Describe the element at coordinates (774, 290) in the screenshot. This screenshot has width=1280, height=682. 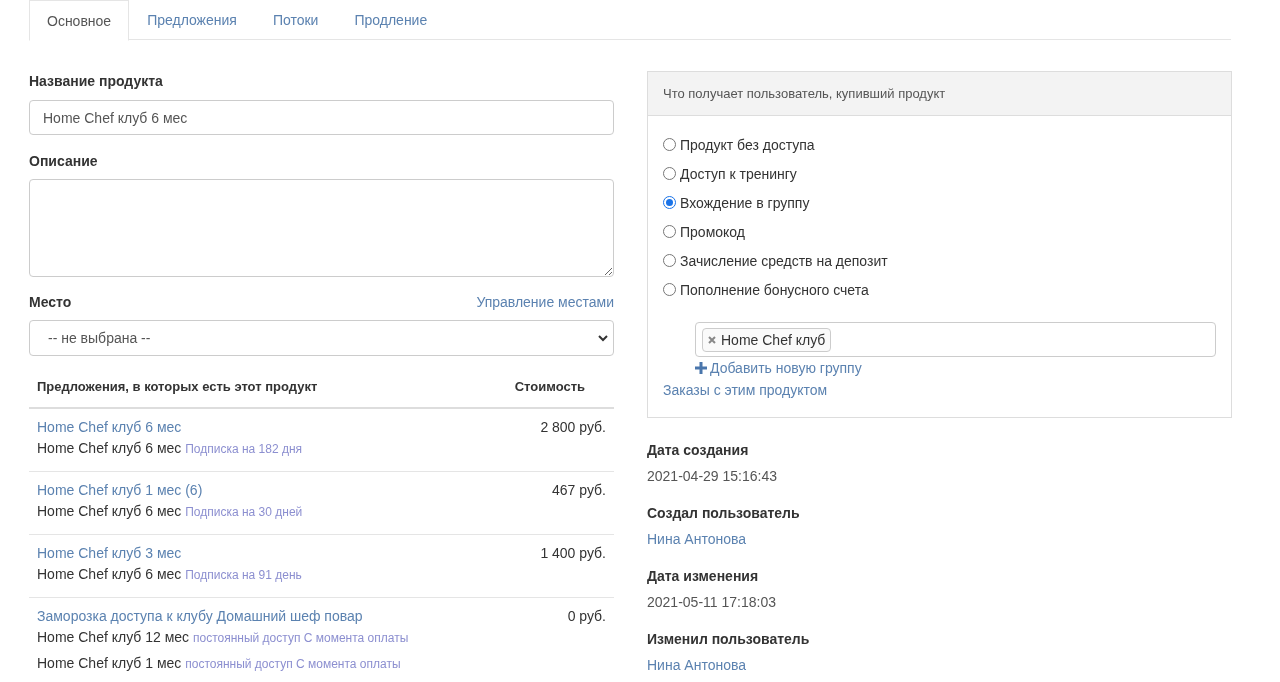
I see `radio-label: Пополнение бонусного счета` at that location.